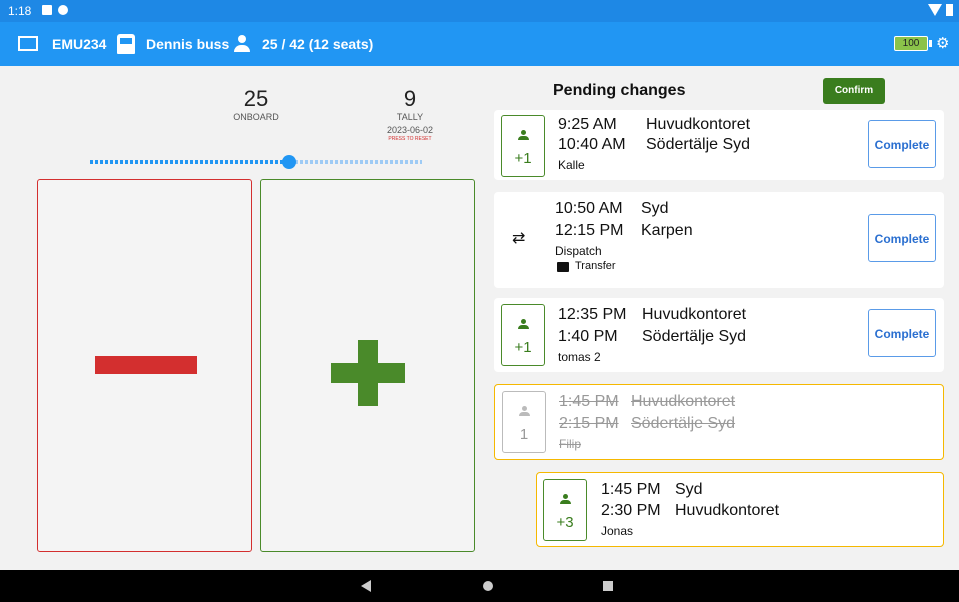 Image resolution: width=959 pixels, height=602 pixels. Describe the element at coordinates (949, 10) in the screenshot. I see `battery-status-icon` at that location.